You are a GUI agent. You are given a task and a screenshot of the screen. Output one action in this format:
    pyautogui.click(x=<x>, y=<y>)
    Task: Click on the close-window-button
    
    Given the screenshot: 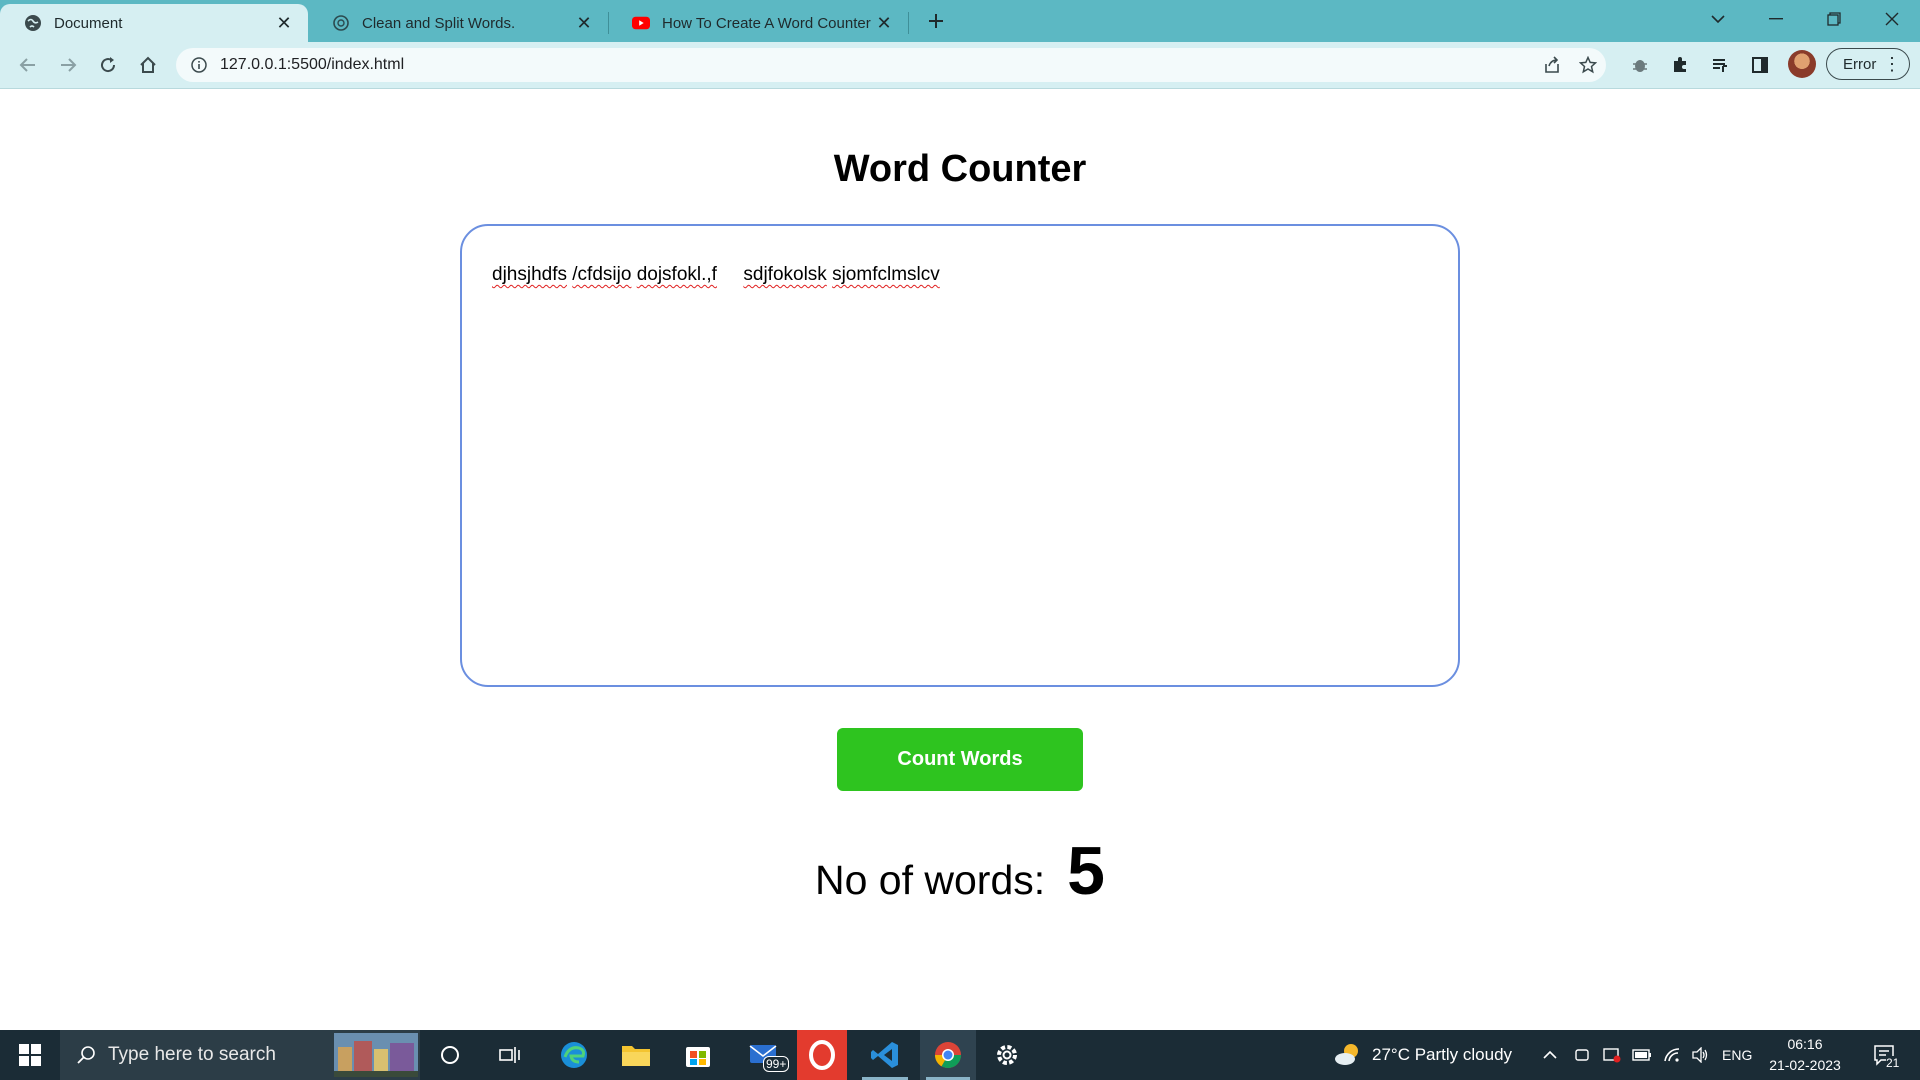 What is the action you would take?
    pyautogui.click(x=1892, y=19)
    